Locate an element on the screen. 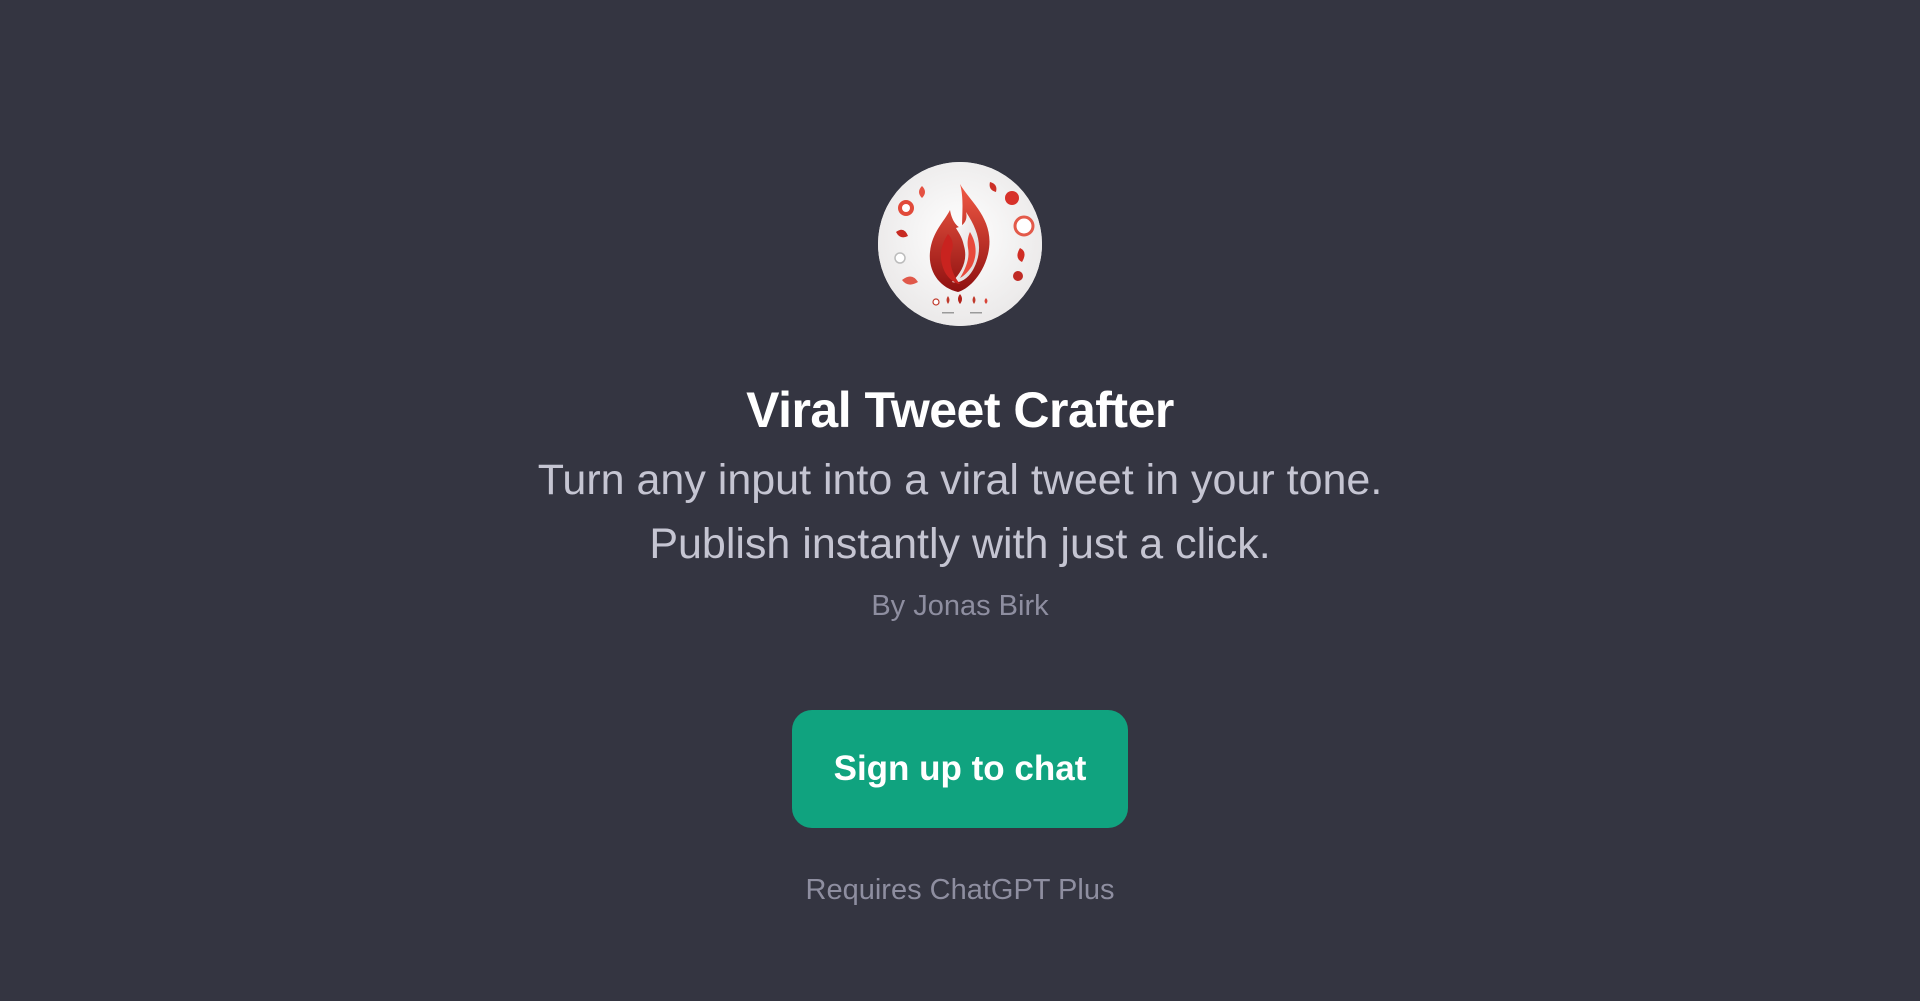  gpt-avatar is located at coordinates (960, 244).